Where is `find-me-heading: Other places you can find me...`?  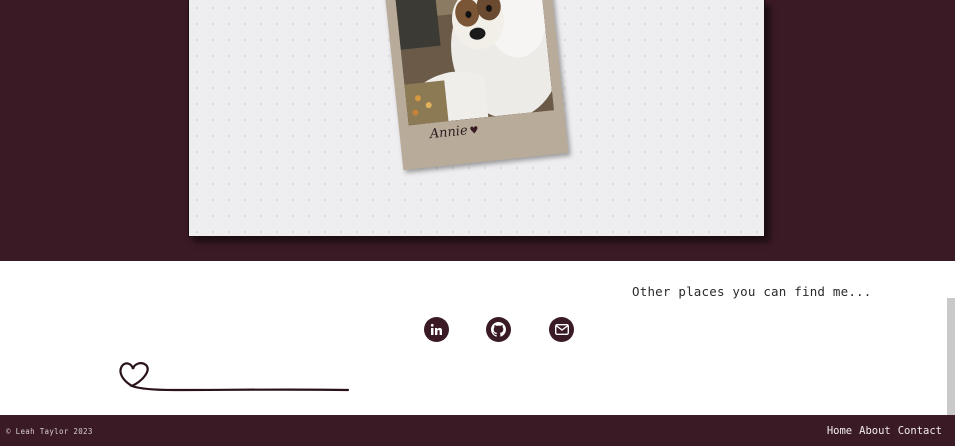
find-me-heading: Other places you can find me... is located at coordinates (752, 291).